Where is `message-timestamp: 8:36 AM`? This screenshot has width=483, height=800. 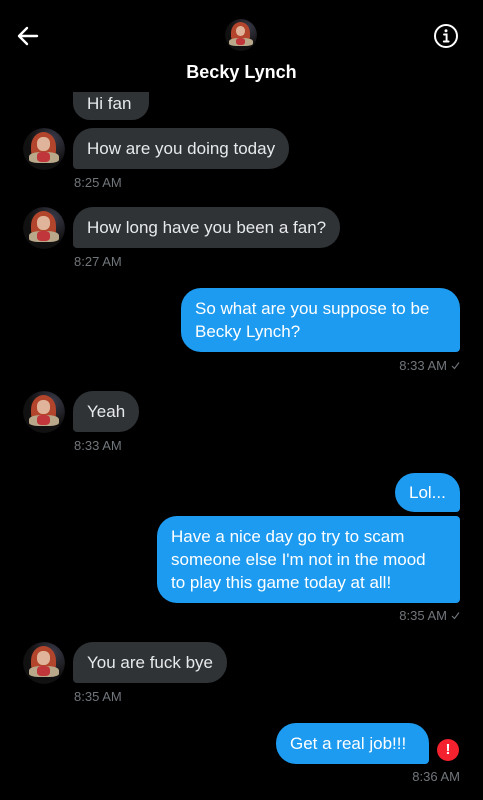 message-timestamp: 8:36 AM is located at coordinates (436, 776).